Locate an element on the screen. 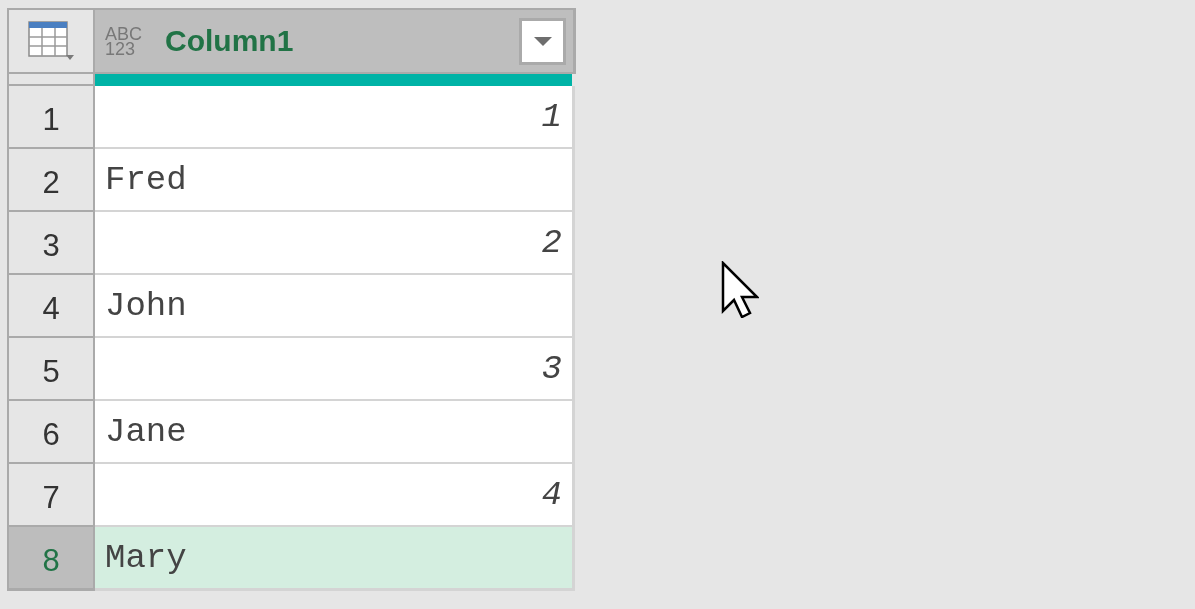 The image size is (1195, 609). row-number: 3 is located at coordinates (51, 243).